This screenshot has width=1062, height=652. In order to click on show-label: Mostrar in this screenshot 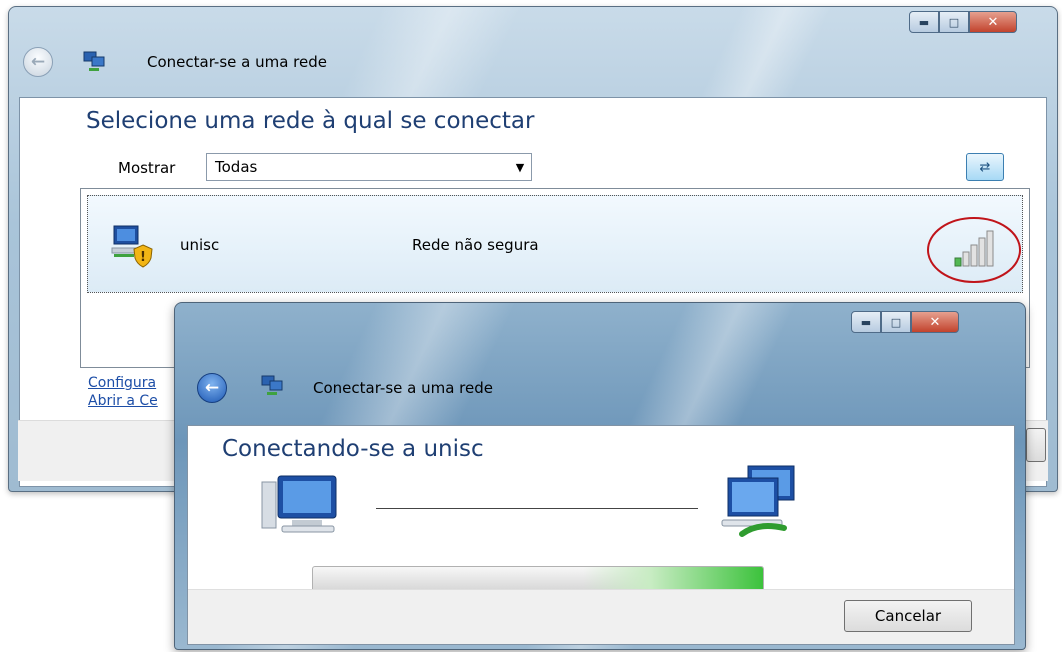, I will do `click(147, 168)`.